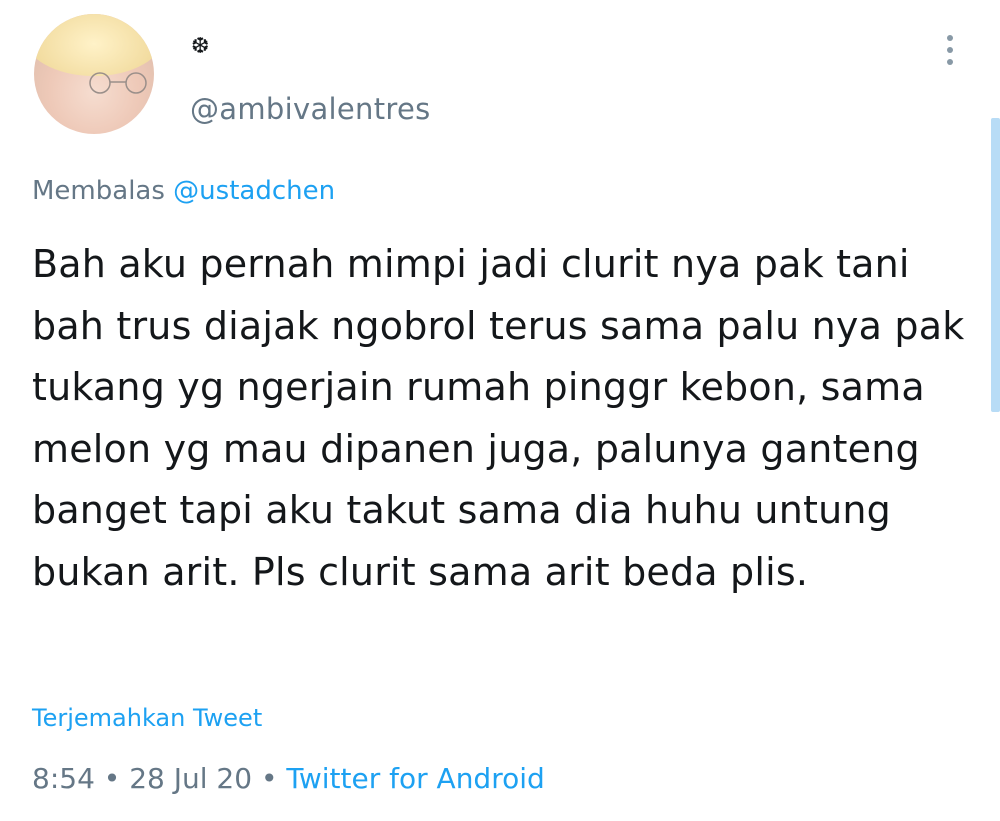 The image size is (1000, 821). I want to click on reply-mention-link: @ustadchen, so click(254, 191).